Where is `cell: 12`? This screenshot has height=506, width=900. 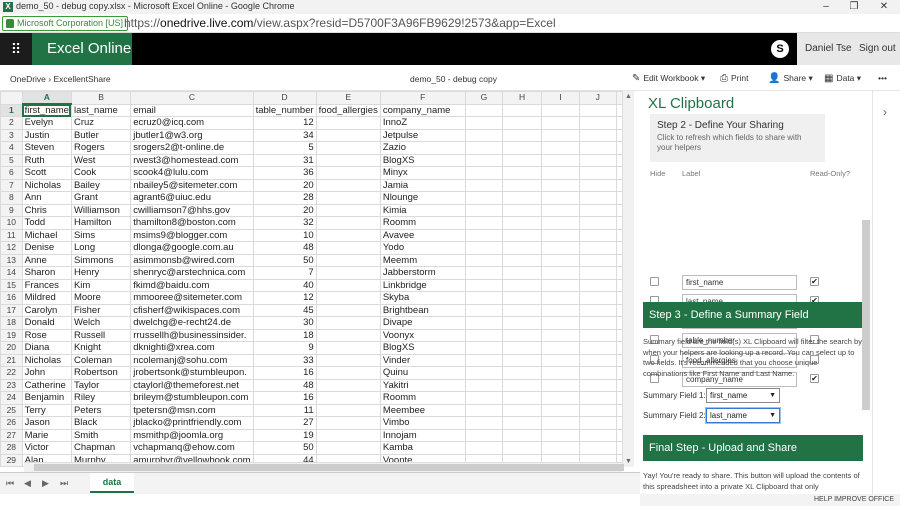 cell: 12 is located at coordinates (284, 123).